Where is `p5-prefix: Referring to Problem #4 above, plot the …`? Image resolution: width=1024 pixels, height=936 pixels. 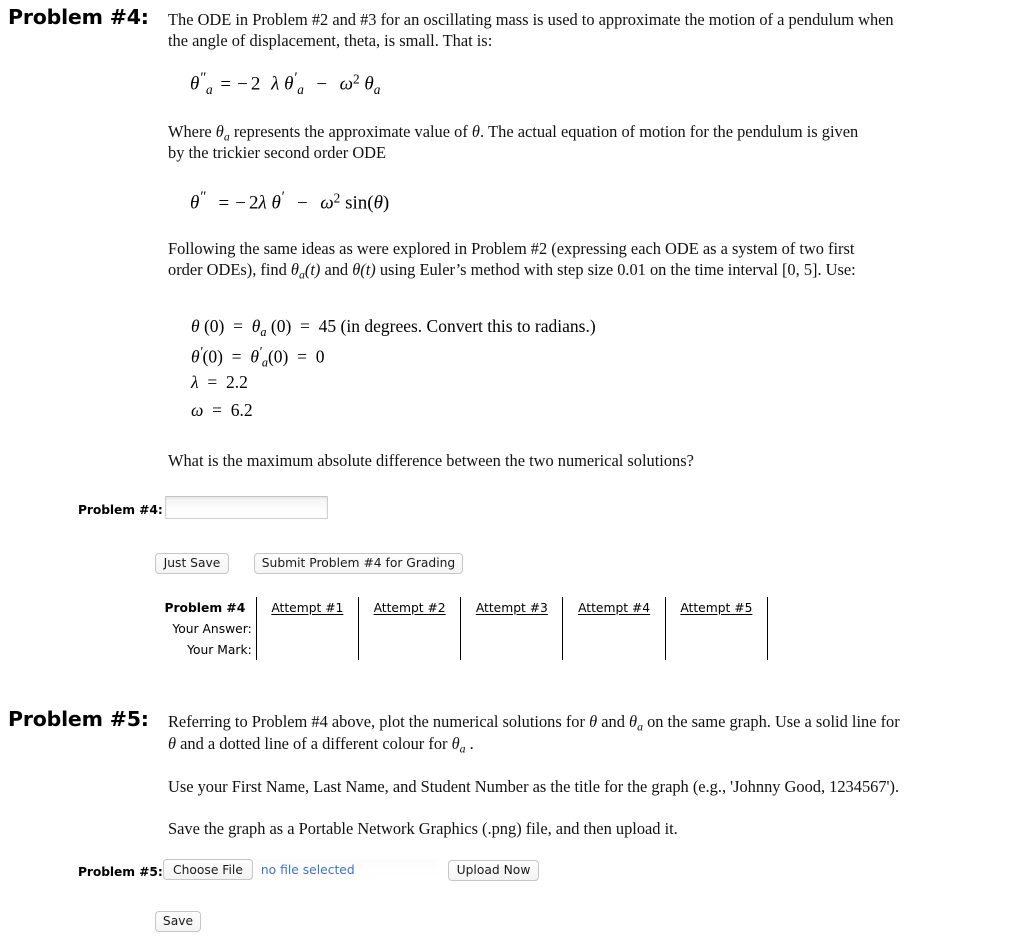 p5-prefix: Referring to Problem #4 above, plot the … is located at coordinates (379, 721).